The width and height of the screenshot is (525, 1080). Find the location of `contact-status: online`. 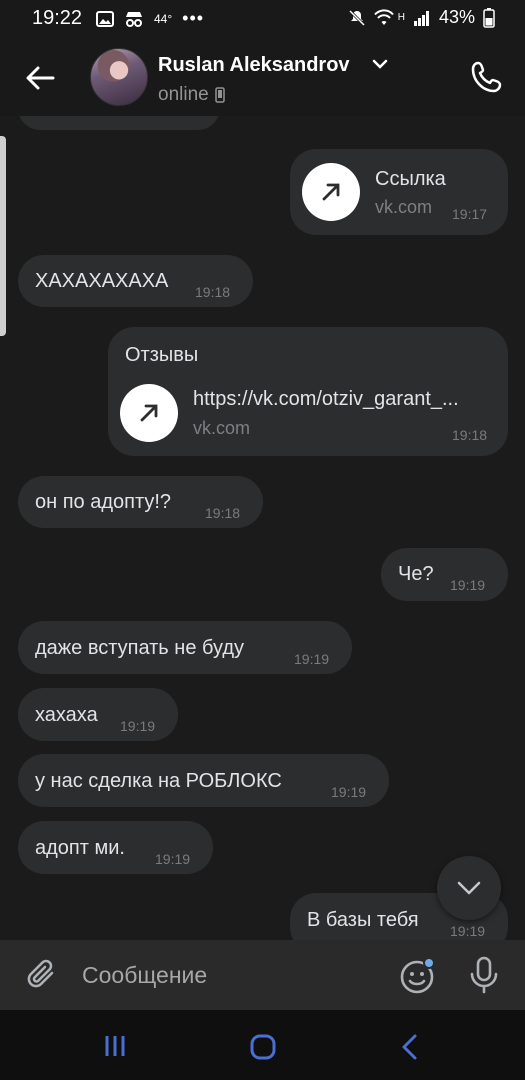

contact-status: online is located at coordinates (191, 95).